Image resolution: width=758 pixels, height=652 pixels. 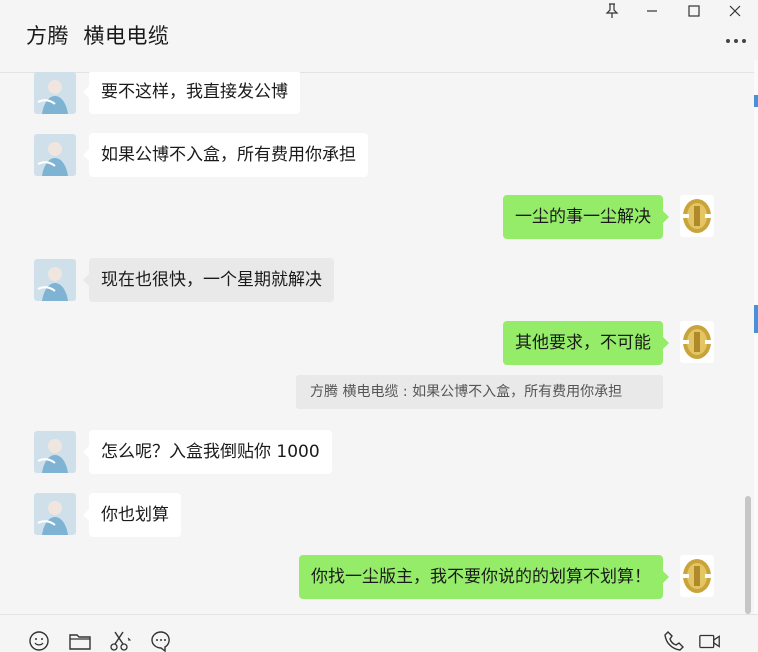 What do you see at coordinates (736, 41) in the screenshot?
I see `more-icon` at bounding box center [736, 41].